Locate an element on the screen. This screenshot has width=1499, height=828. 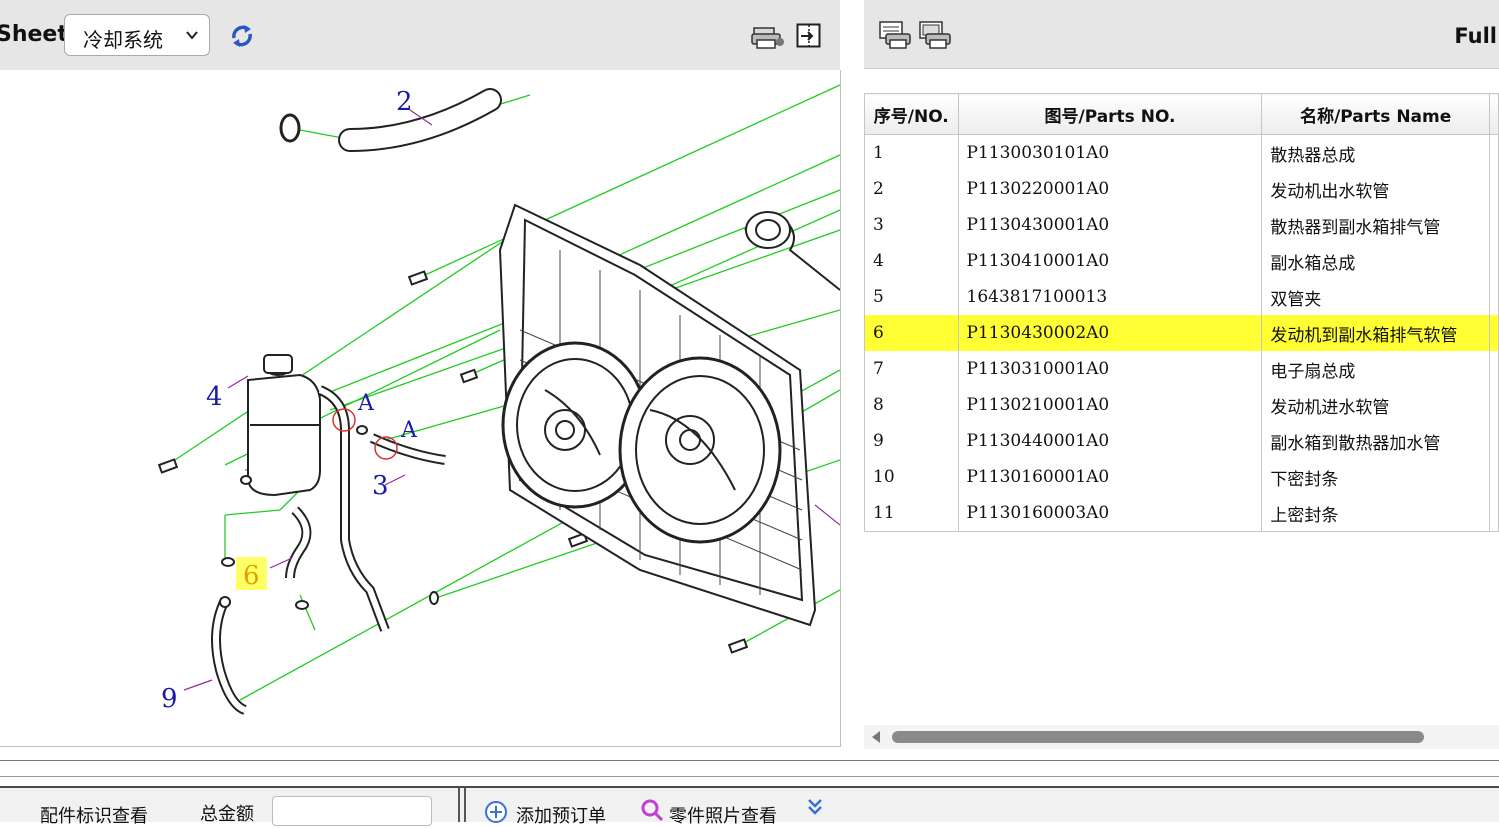
sheet-select: 冷却系统 is located at coordinates (137, 35).